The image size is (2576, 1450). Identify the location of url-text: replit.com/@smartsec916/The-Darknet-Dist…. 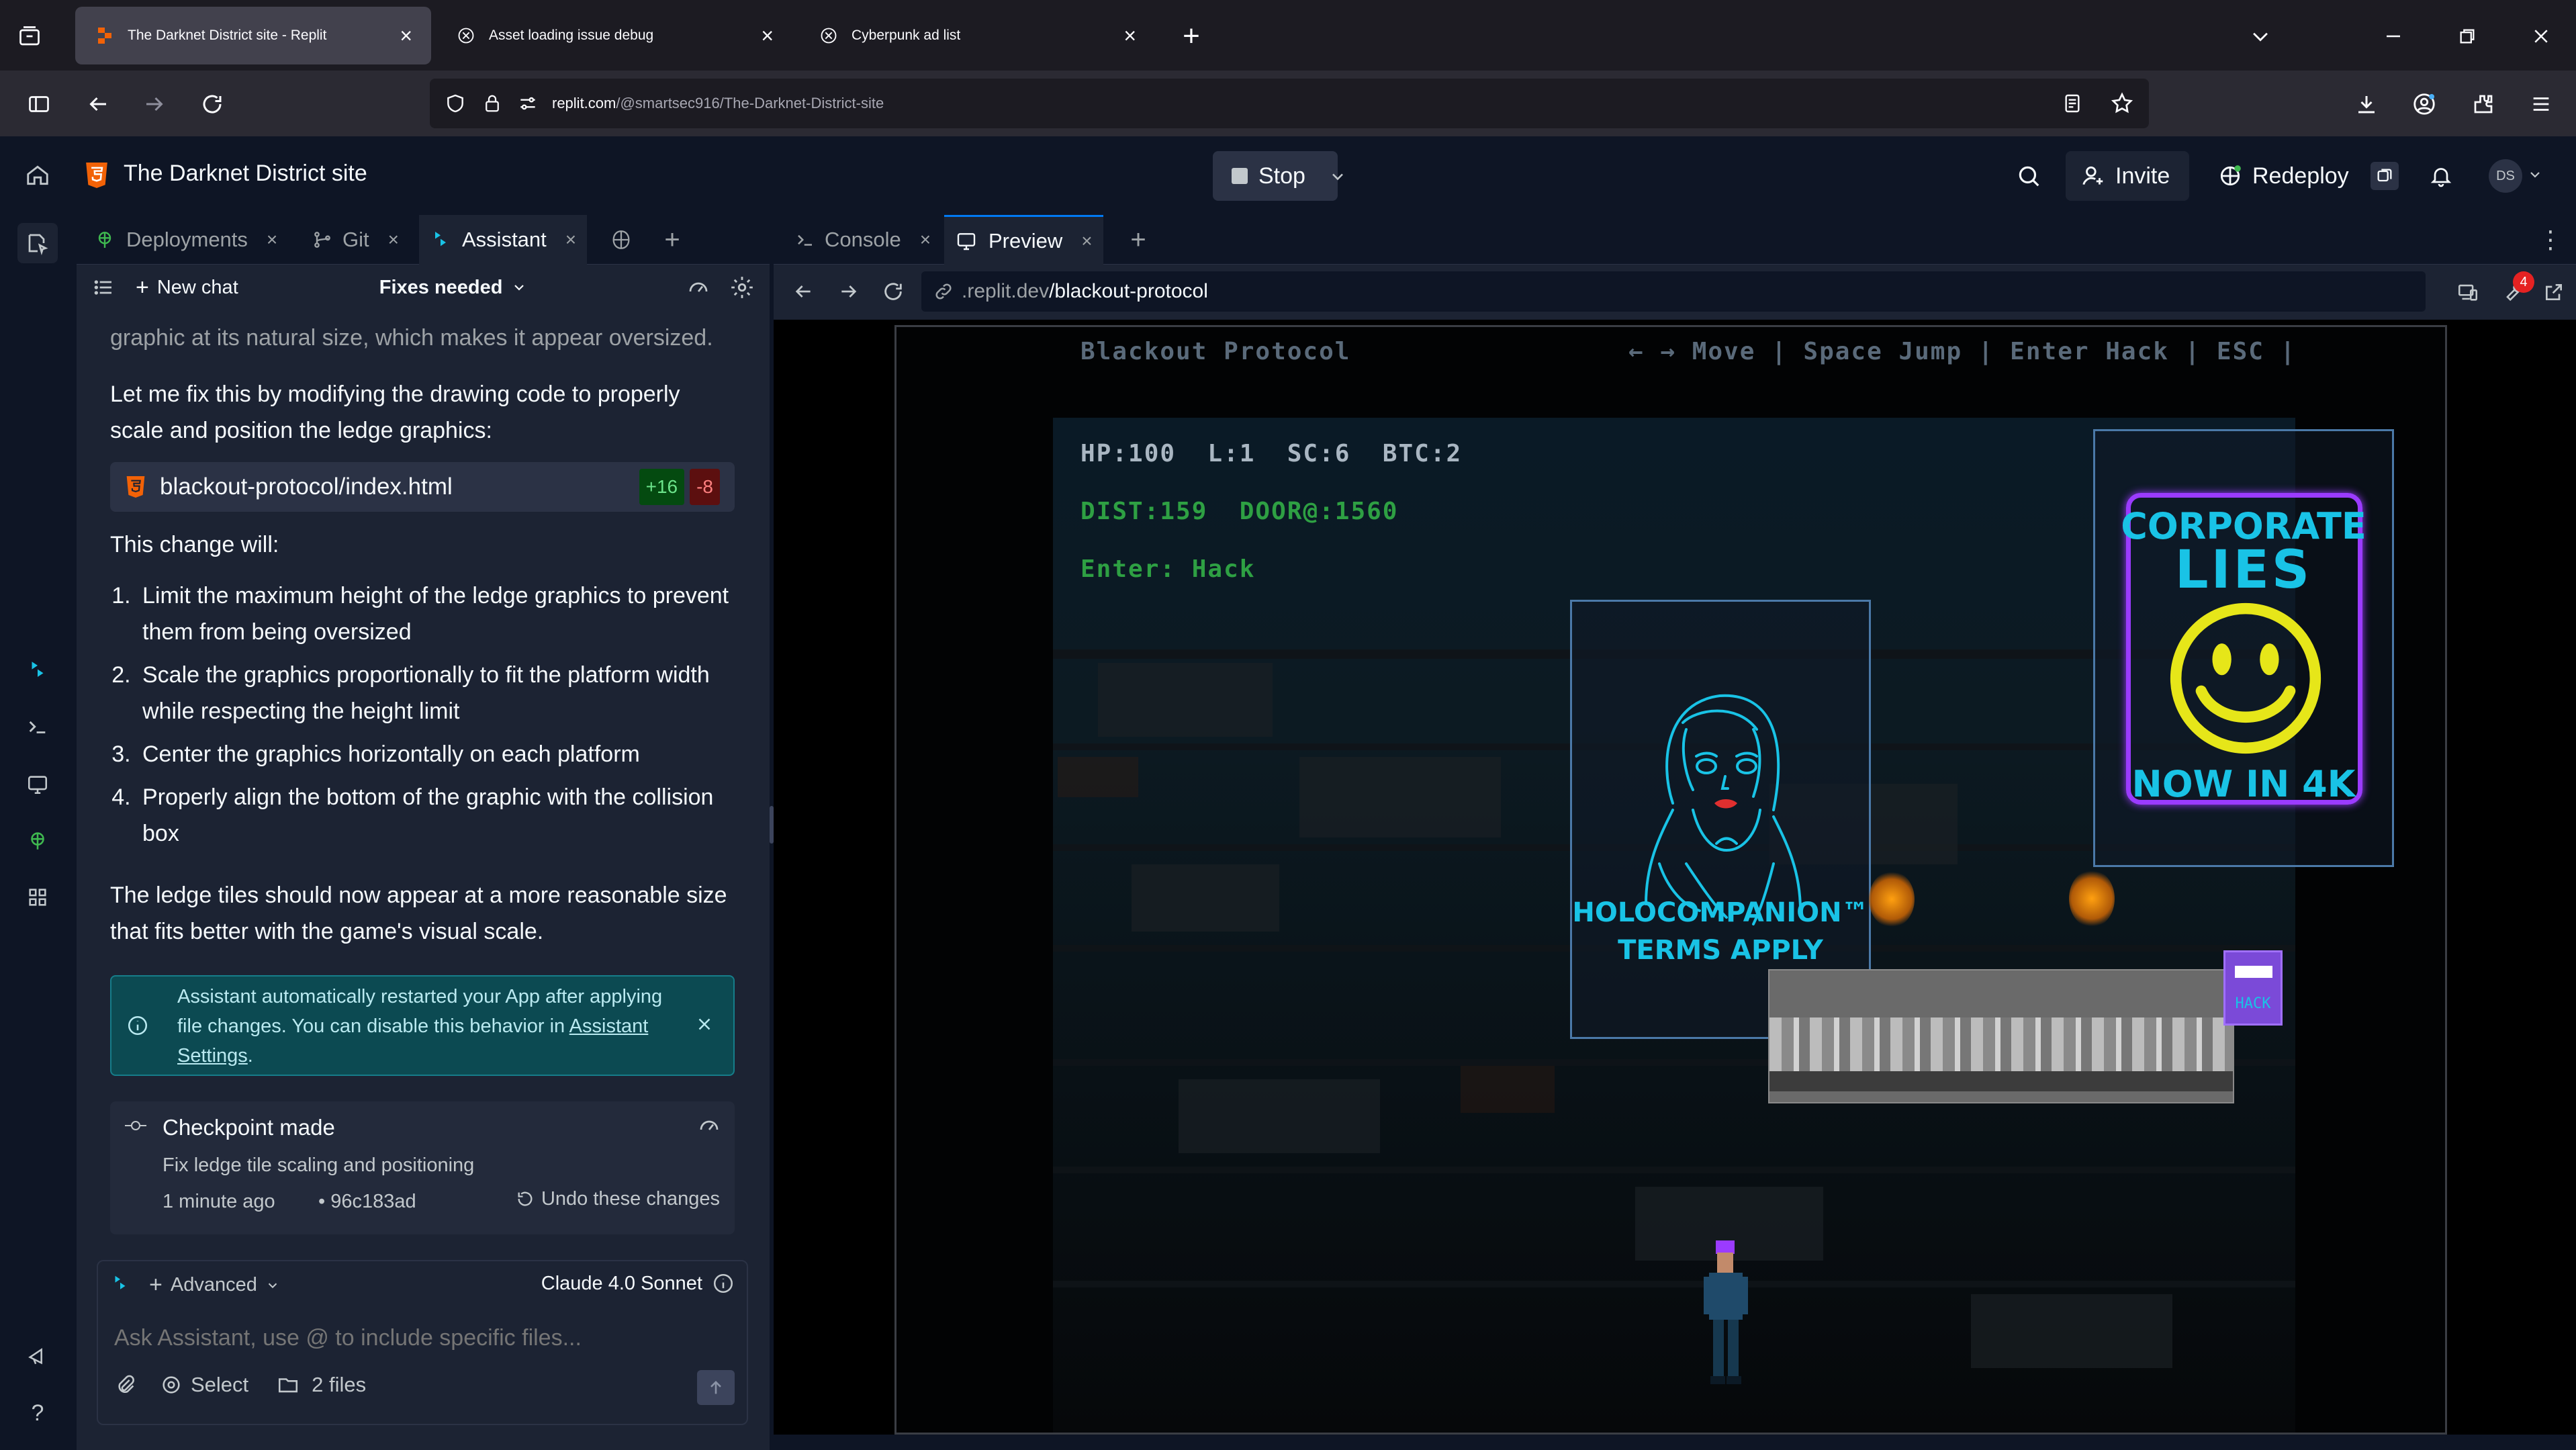
(718, 103).